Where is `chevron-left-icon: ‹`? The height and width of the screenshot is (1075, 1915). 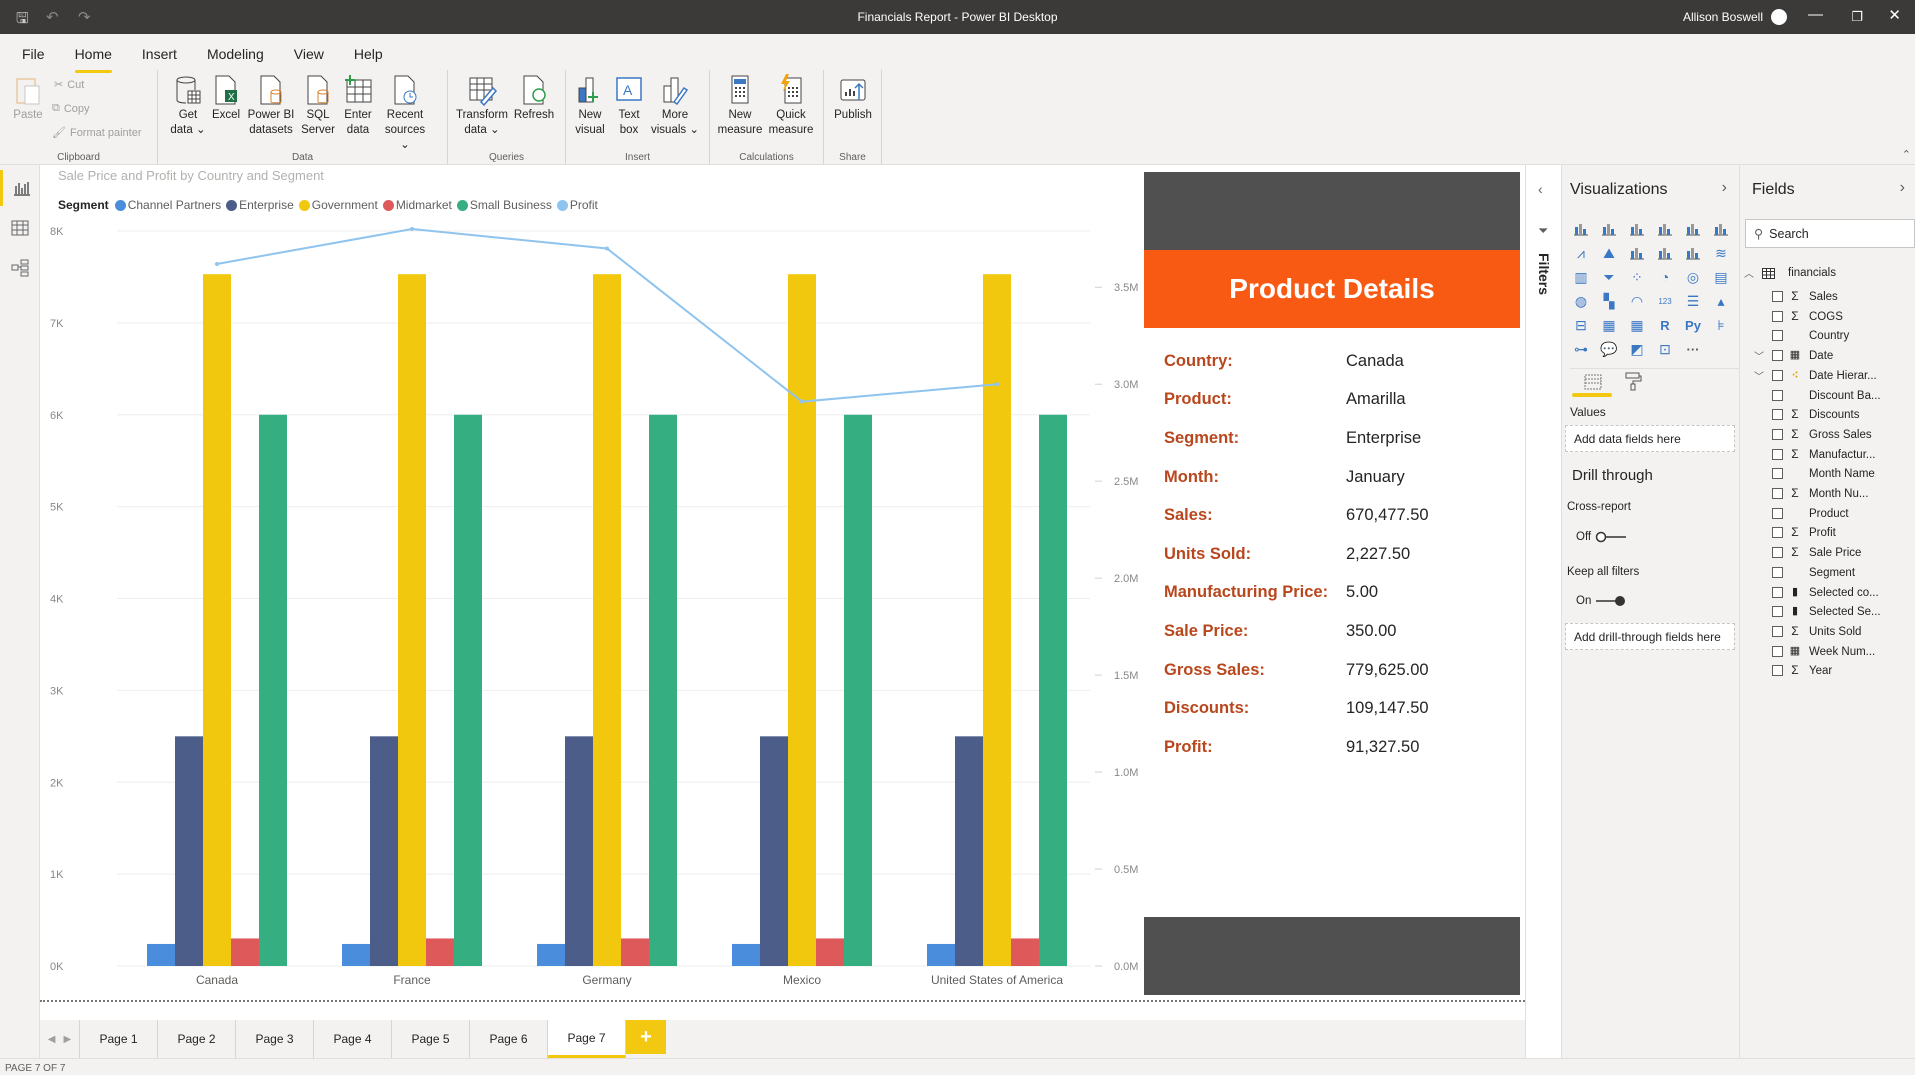 chevron-left-icon: ‹ is located at coordinates (1540, 189).